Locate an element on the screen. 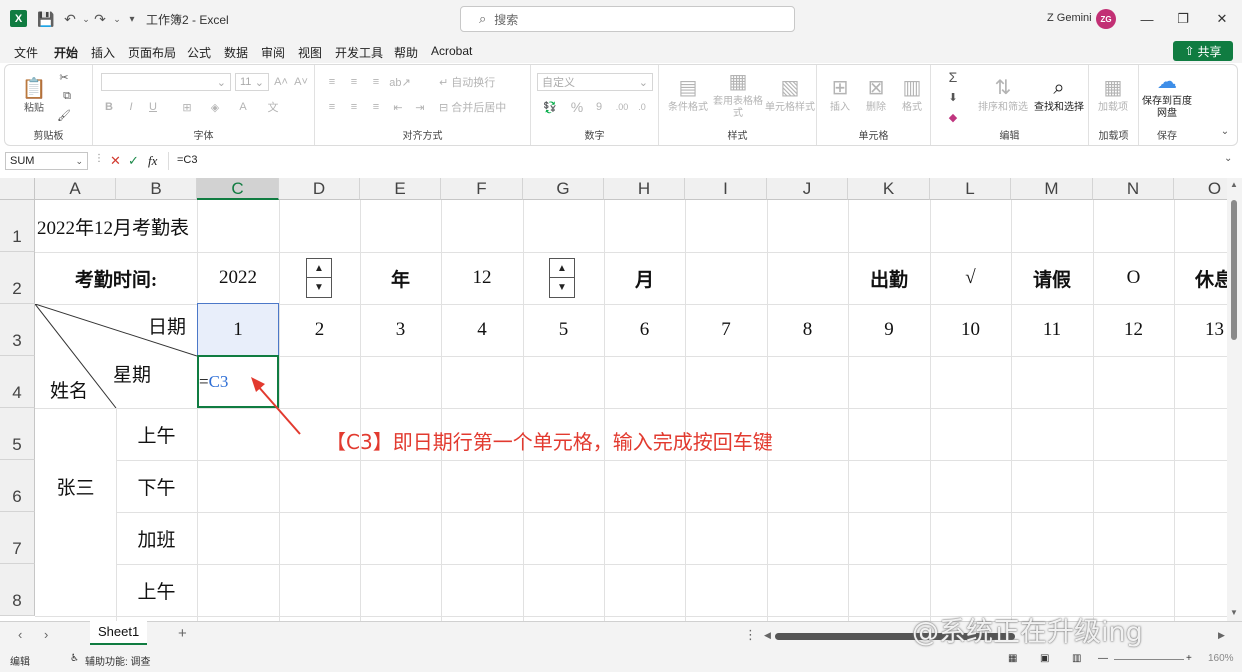 The width and height of the screenshot is (1242, 672). tab-data: 数据 is located at coordinates (236, 52).